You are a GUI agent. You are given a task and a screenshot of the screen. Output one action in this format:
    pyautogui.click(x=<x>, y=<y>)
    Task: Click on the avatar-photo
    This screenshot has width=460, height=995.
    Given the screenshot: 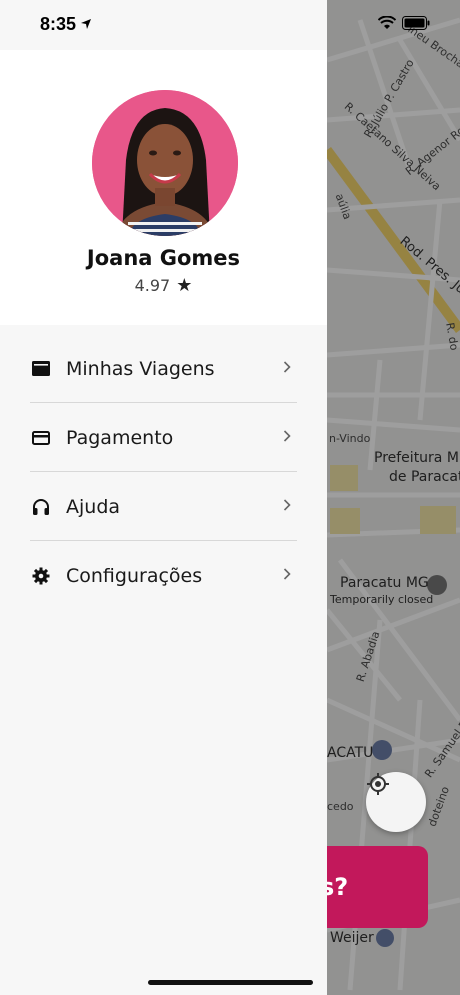 What is the action you would take?
    pyautogui.click(x=165, y=163)
    